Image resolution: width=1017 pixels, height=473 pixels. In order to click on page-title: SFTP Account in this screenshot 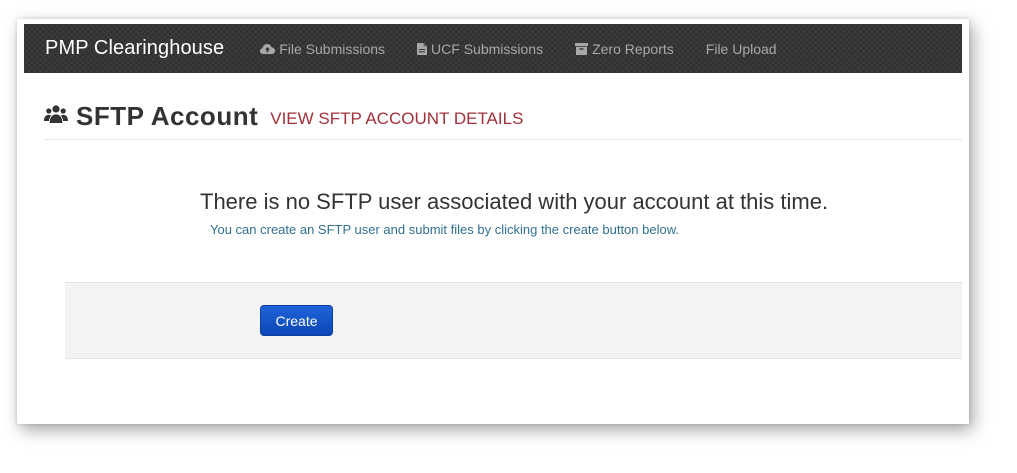, I will do `click(167, 116)`.